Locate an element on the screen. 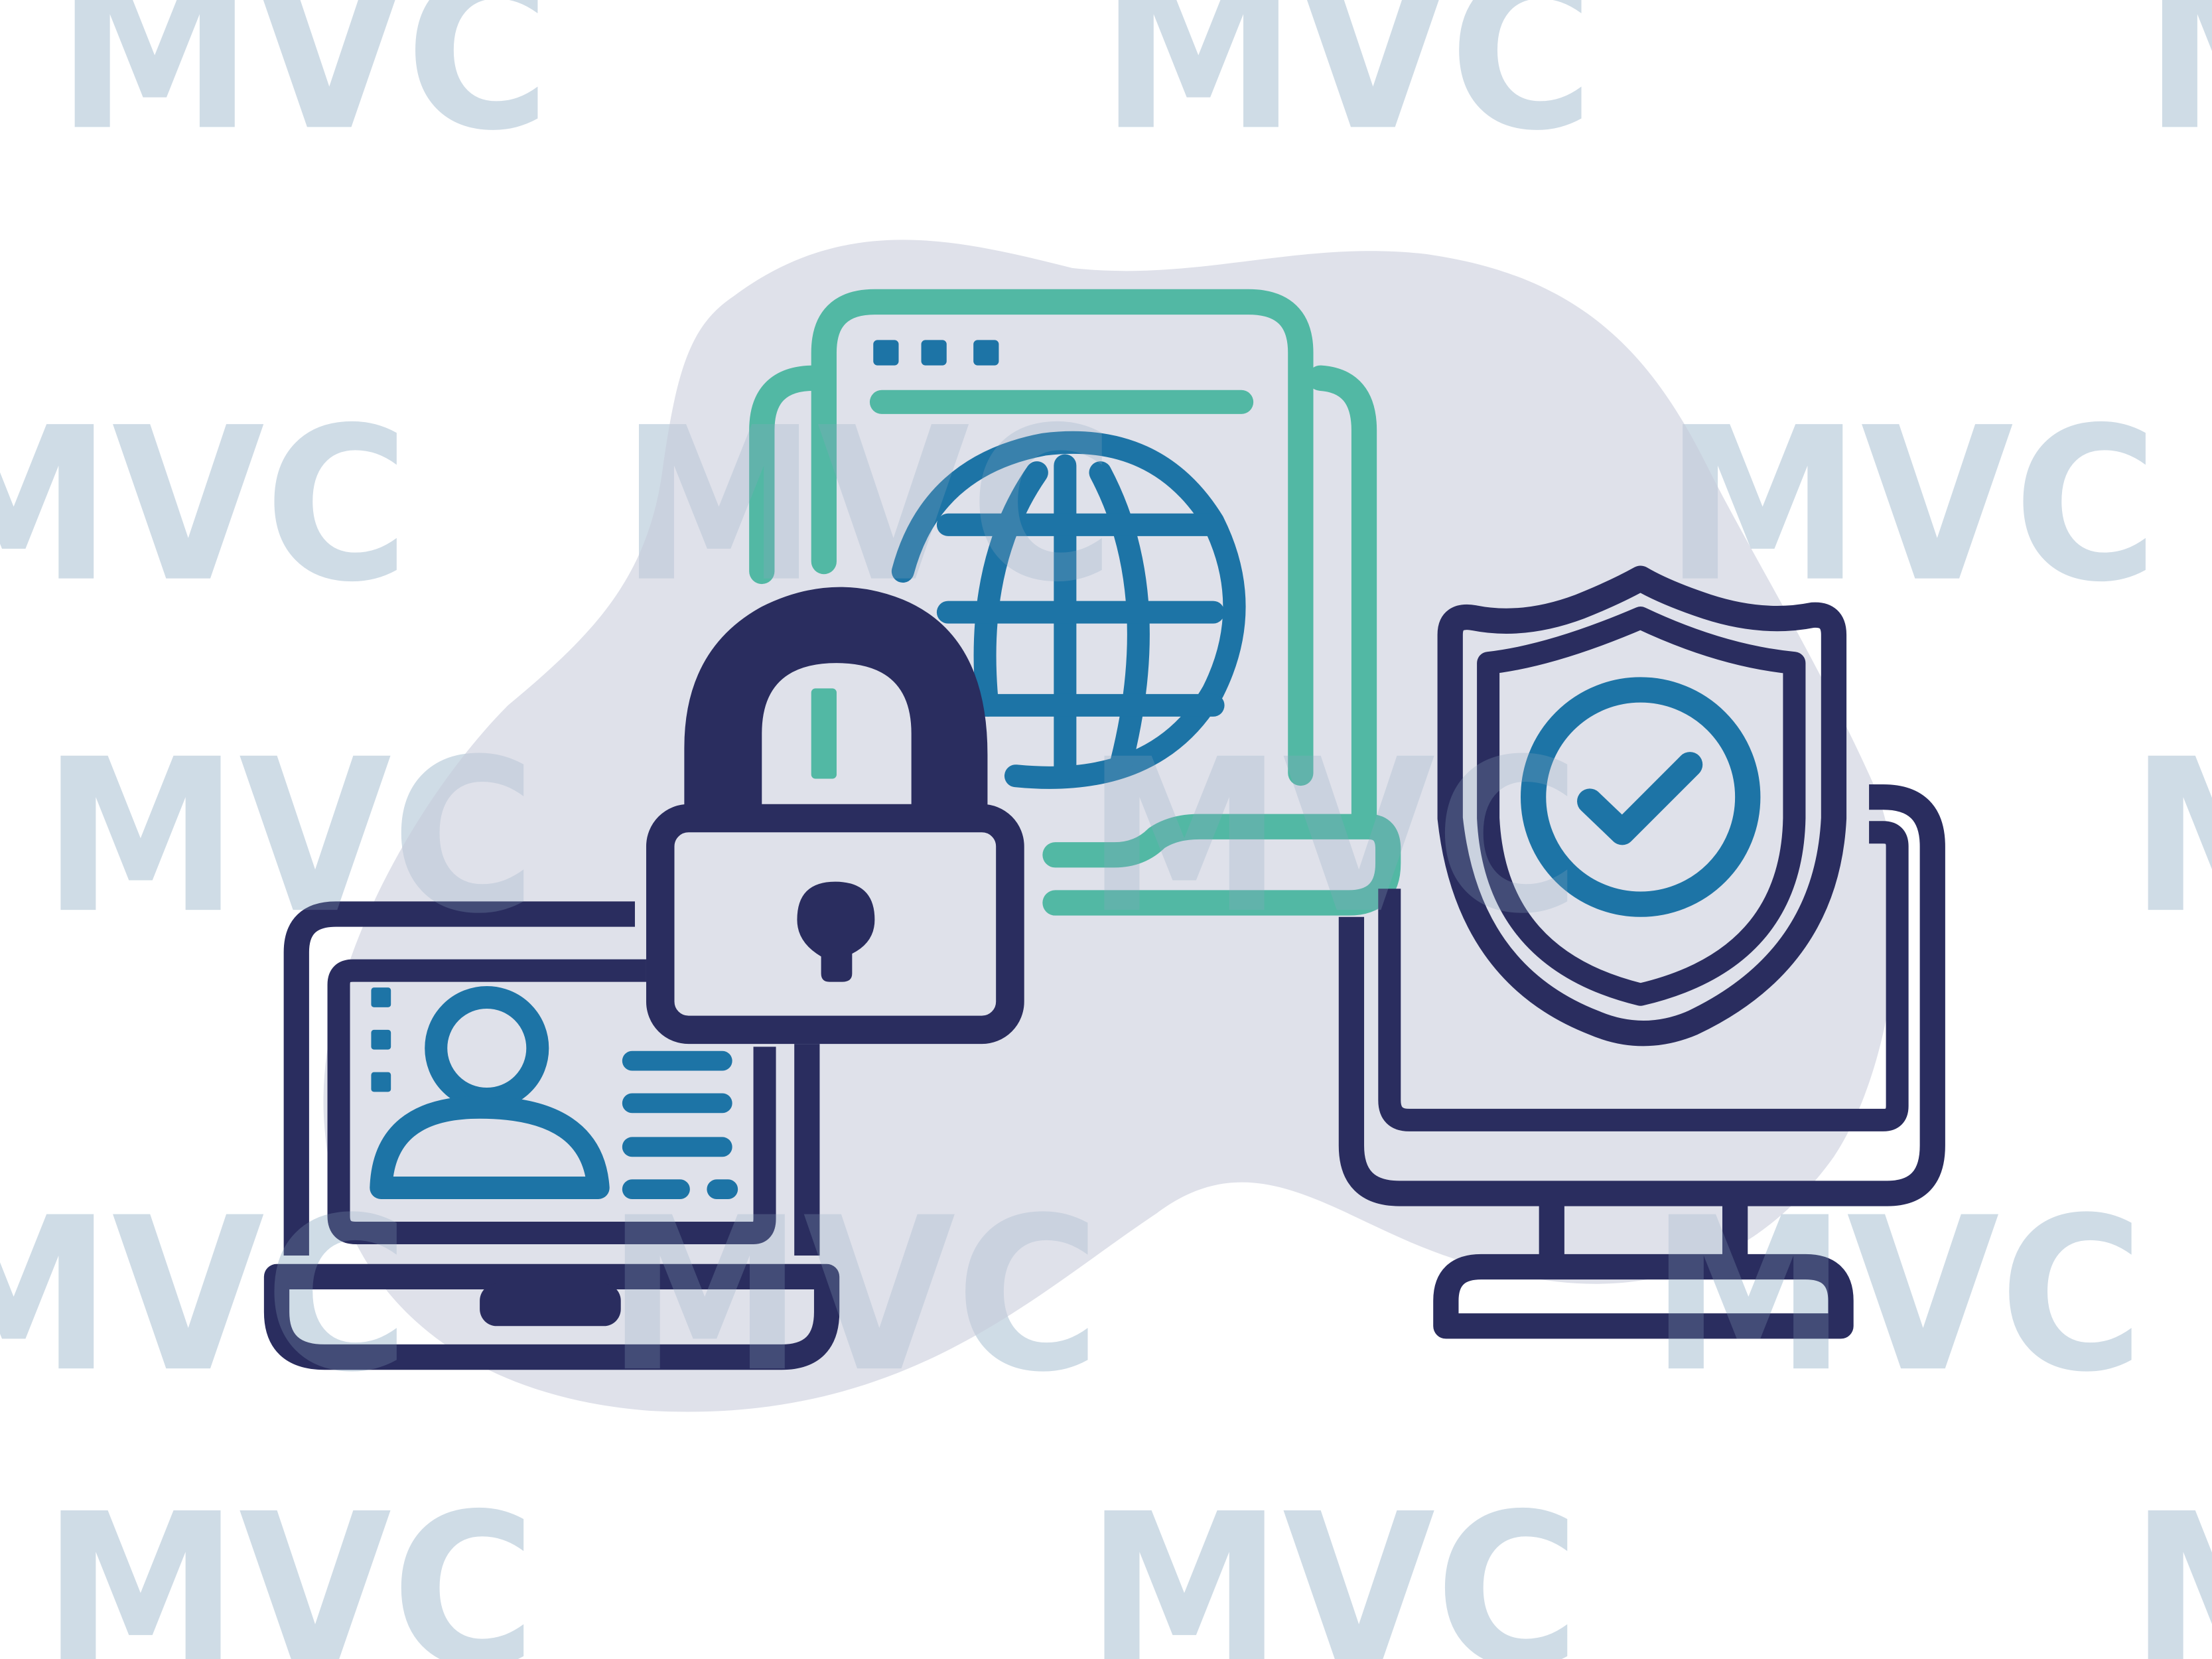 This screenshot has height=1659, width=2212. browser-dots is located at coordinates (936, 353).